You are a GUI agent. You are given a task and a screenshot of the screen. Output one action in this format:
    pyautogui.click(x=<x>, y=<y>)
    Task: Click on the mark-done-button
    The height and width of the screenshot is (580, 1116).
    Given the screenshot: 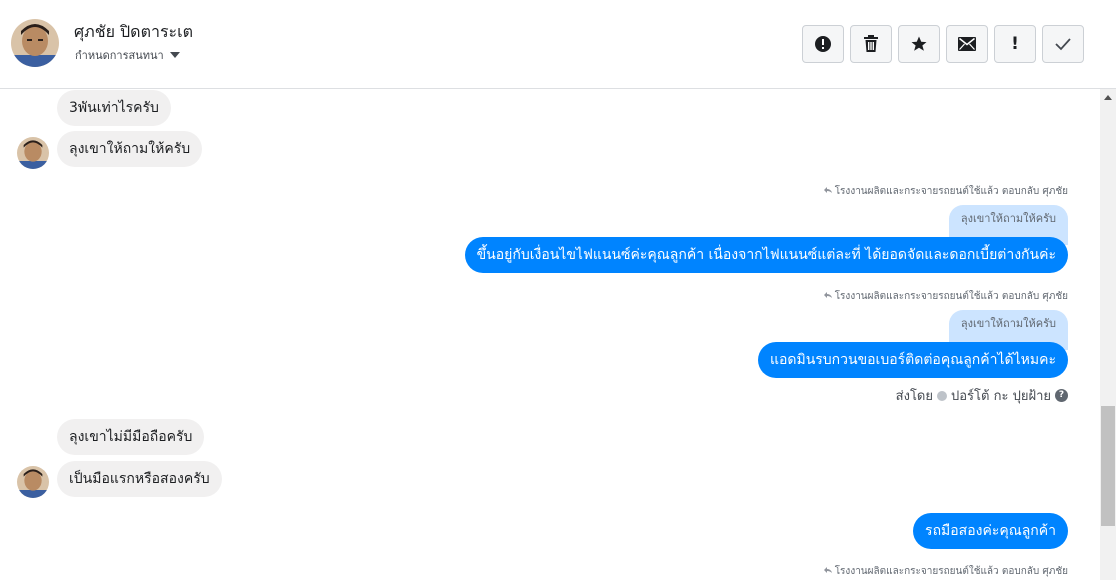 What is the action you would take?
    pyautogui.click(x=1063, y=44)
    